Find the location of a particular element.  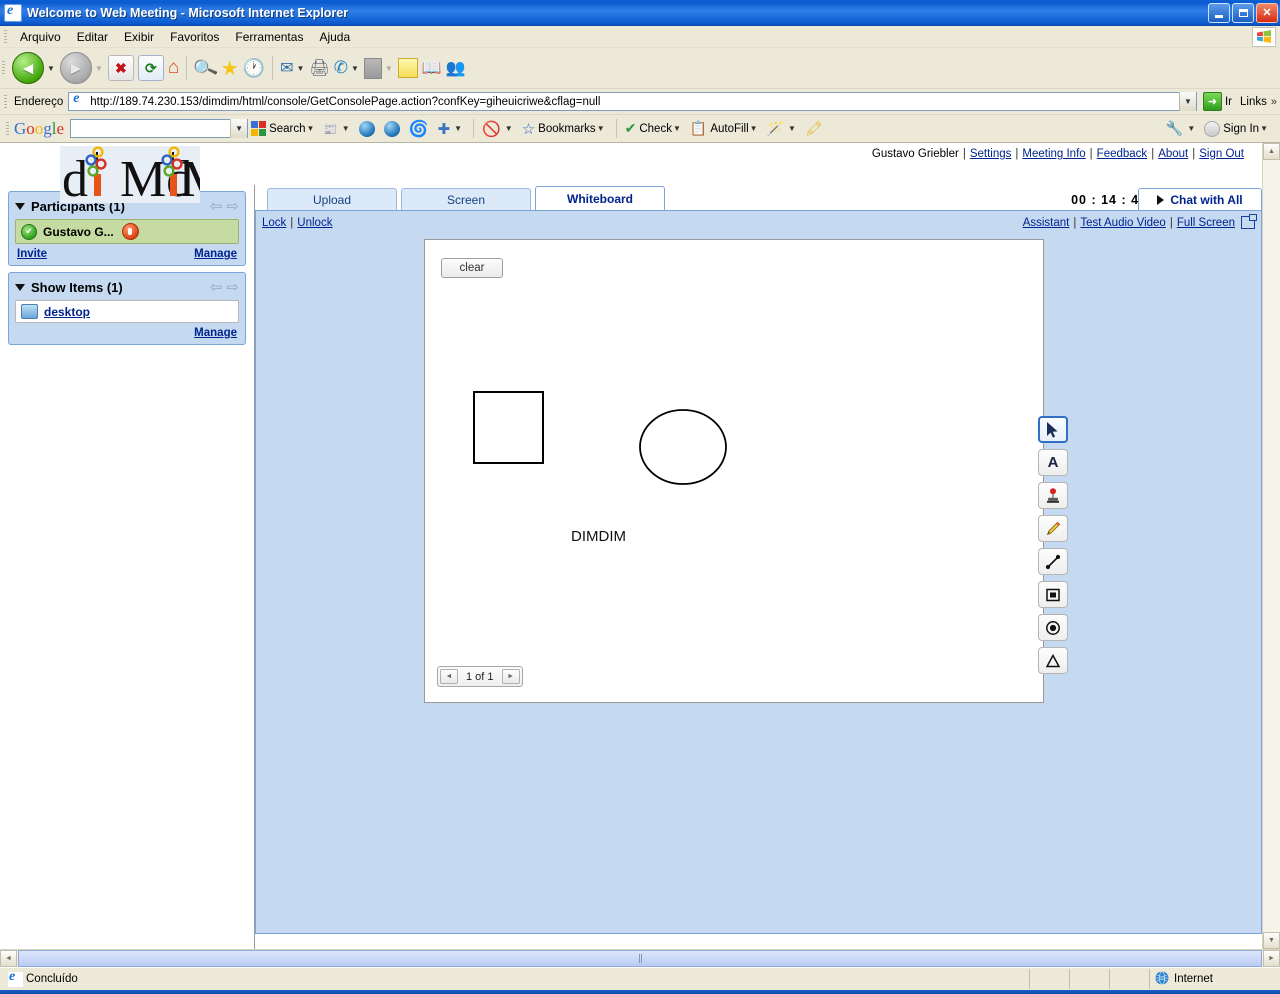

tab-upload: Upload is located at coordinates (332, 199).